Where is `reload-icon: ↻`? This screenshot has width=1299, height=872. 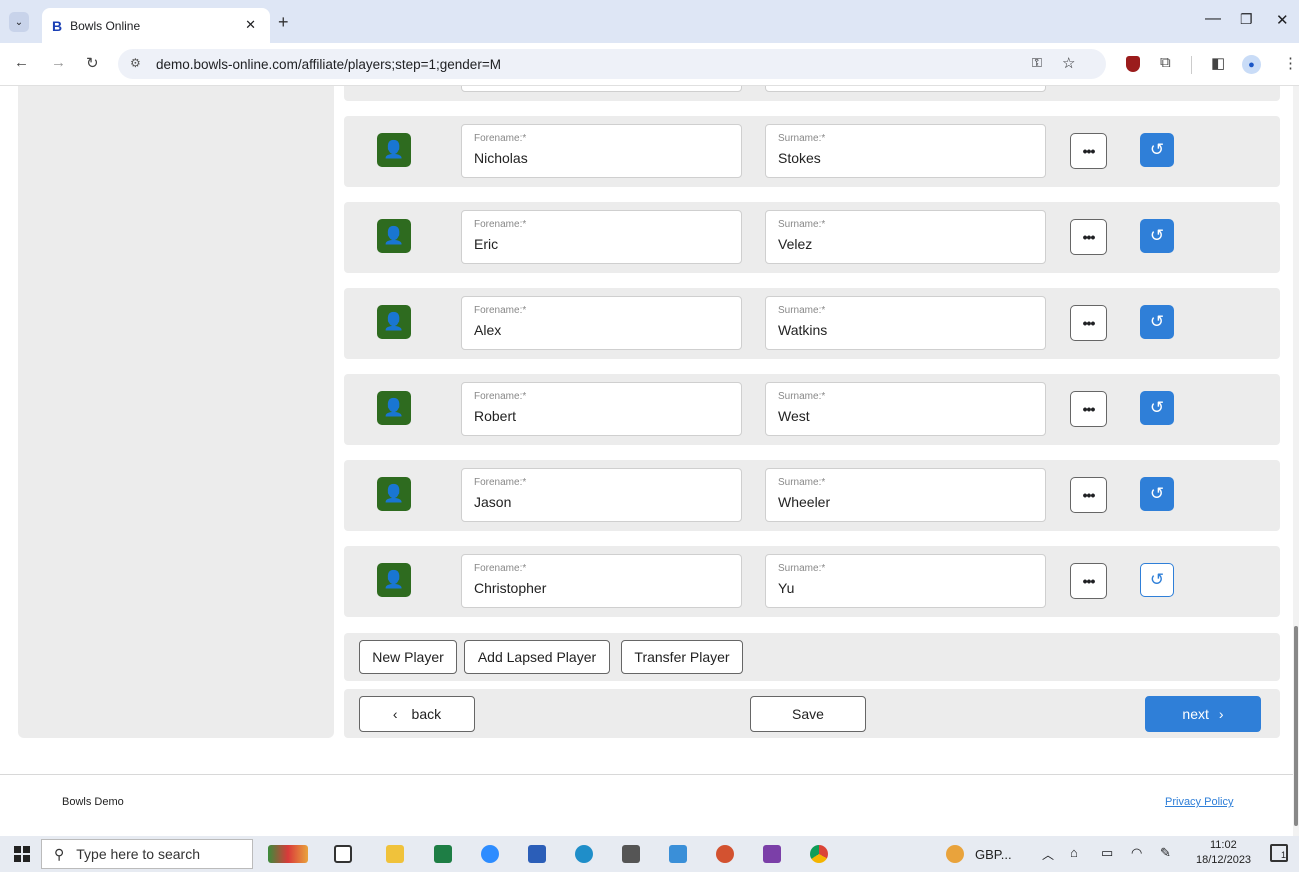
reload-icon: ↻ is located at coordinates (92, 63).